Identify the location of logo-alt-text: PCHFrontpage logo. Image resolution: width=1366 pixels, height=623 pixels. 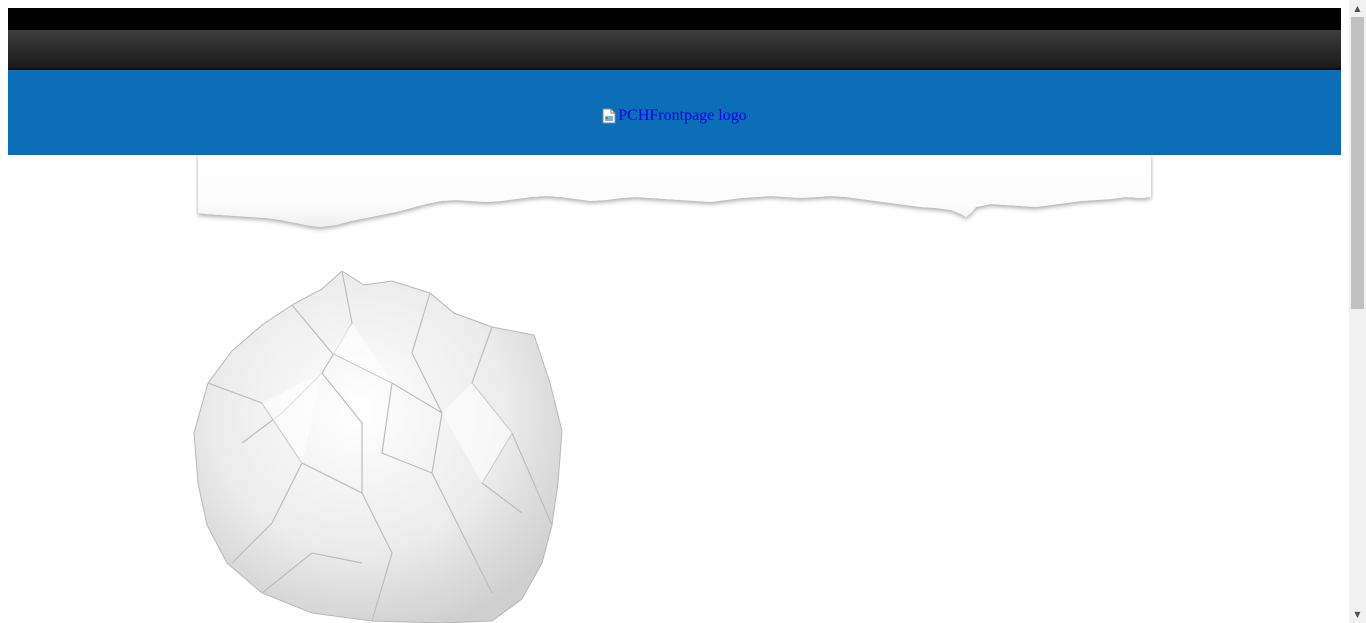
(682, 115).